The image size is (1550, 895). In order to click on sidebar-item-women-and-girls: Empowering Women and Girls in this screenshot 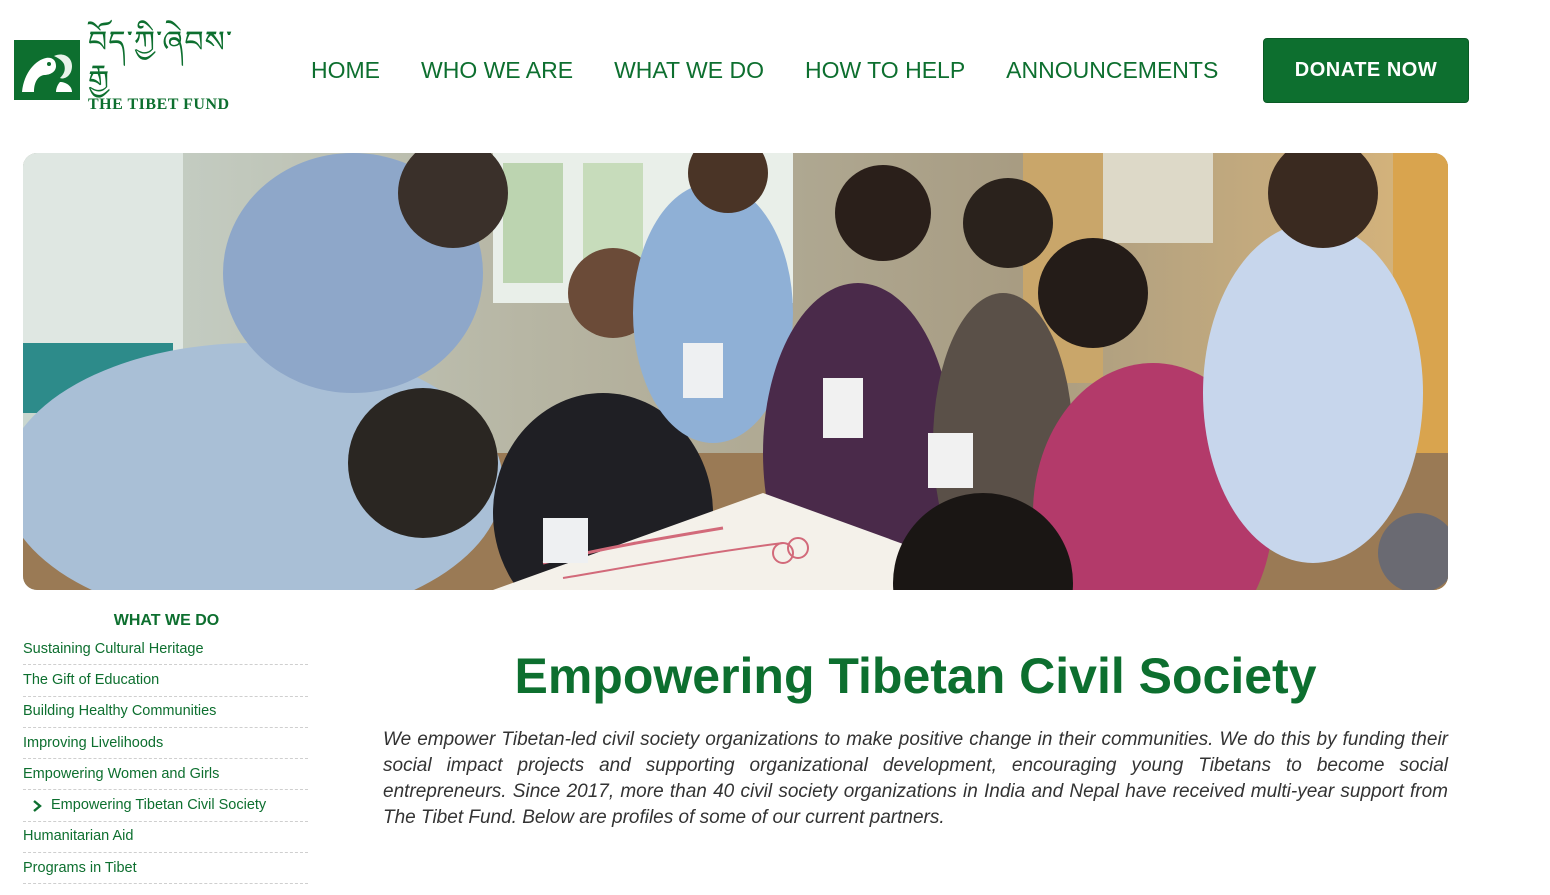, I will do `click(165, 775)`.